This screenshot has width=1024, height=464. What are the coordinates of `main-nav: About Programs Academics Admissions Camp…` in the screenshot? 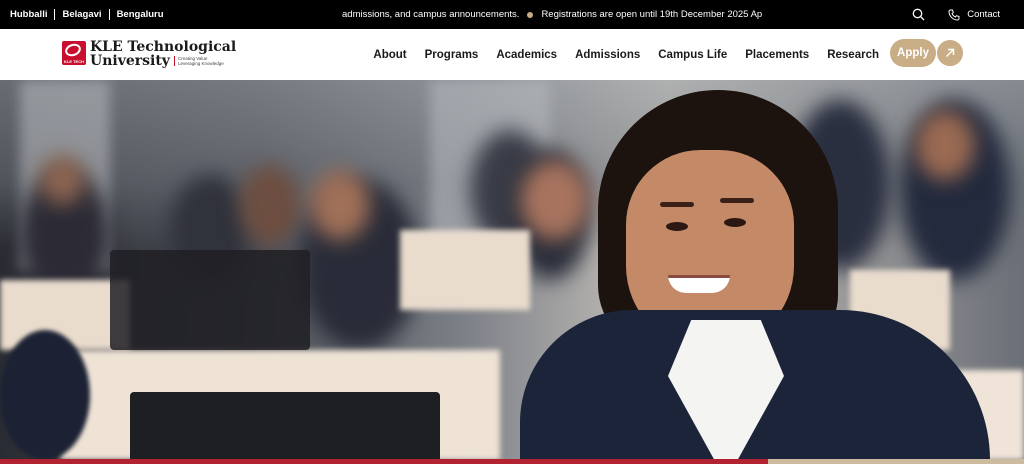 It's located at (626, 54).